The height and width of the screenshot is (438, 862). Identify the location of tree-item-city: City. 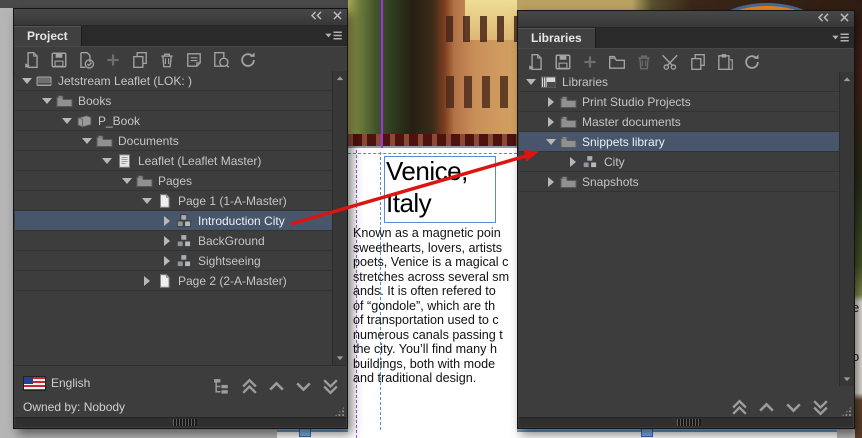
(679, 162).